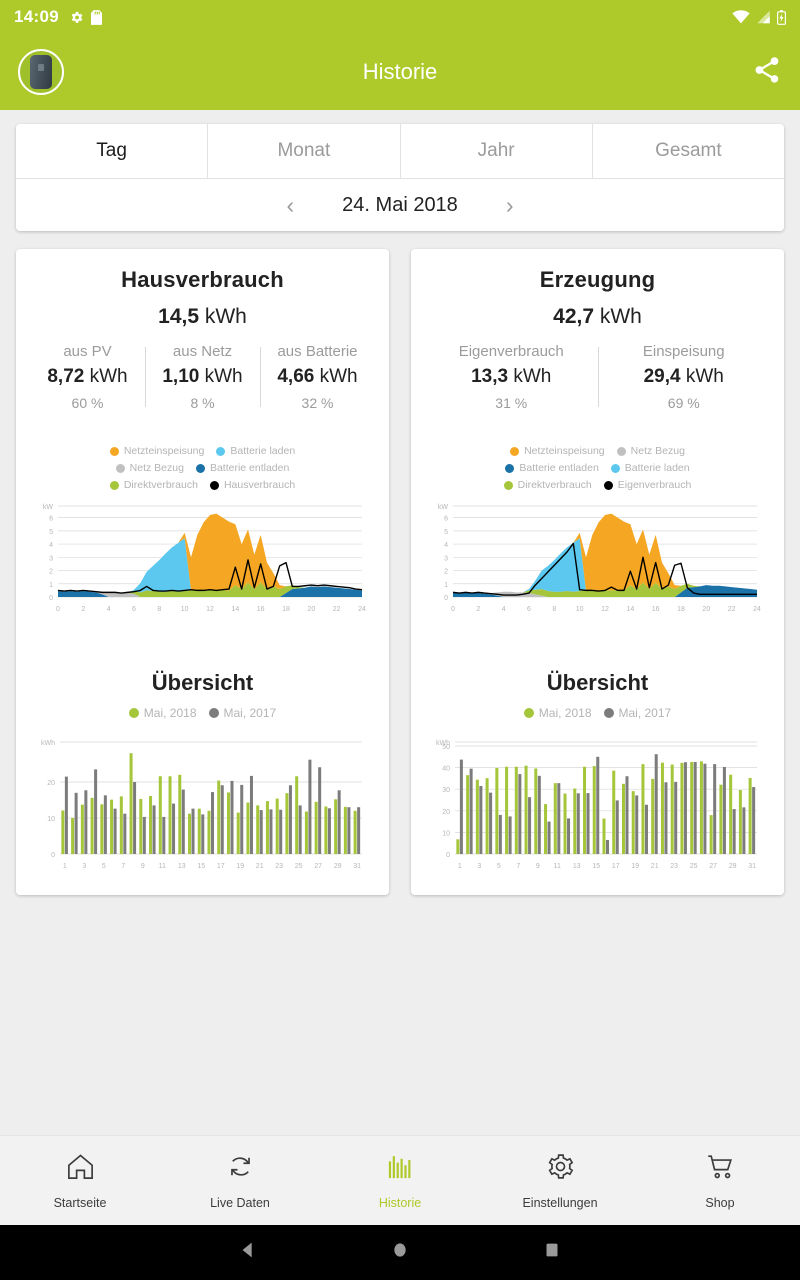 This screenshot has width=800, height=1280. I want to click on svg-text: 5, so click(499, 866).